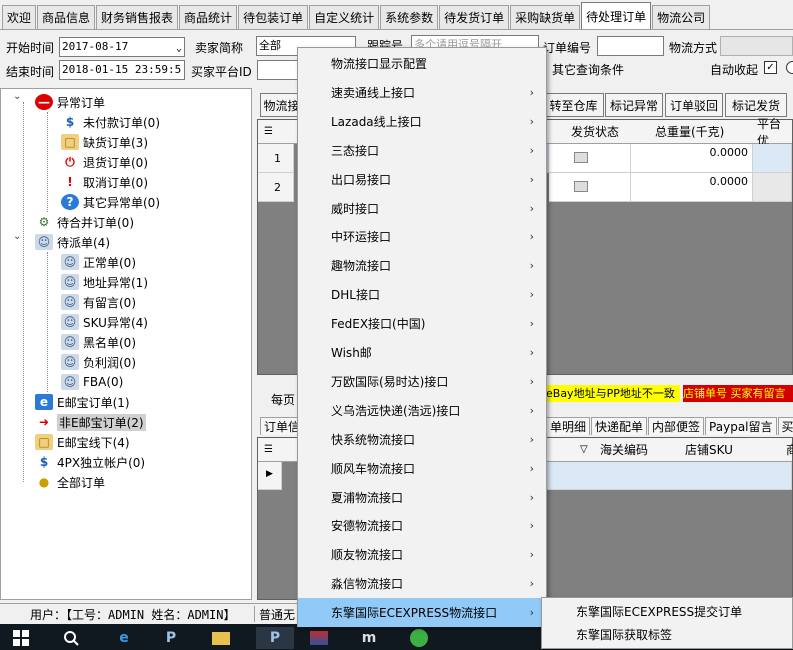 The height and width of the screenshot is (650, 793). I want to click on tree-item-3: ⏻ 退货订单(0), so click(104, 162).